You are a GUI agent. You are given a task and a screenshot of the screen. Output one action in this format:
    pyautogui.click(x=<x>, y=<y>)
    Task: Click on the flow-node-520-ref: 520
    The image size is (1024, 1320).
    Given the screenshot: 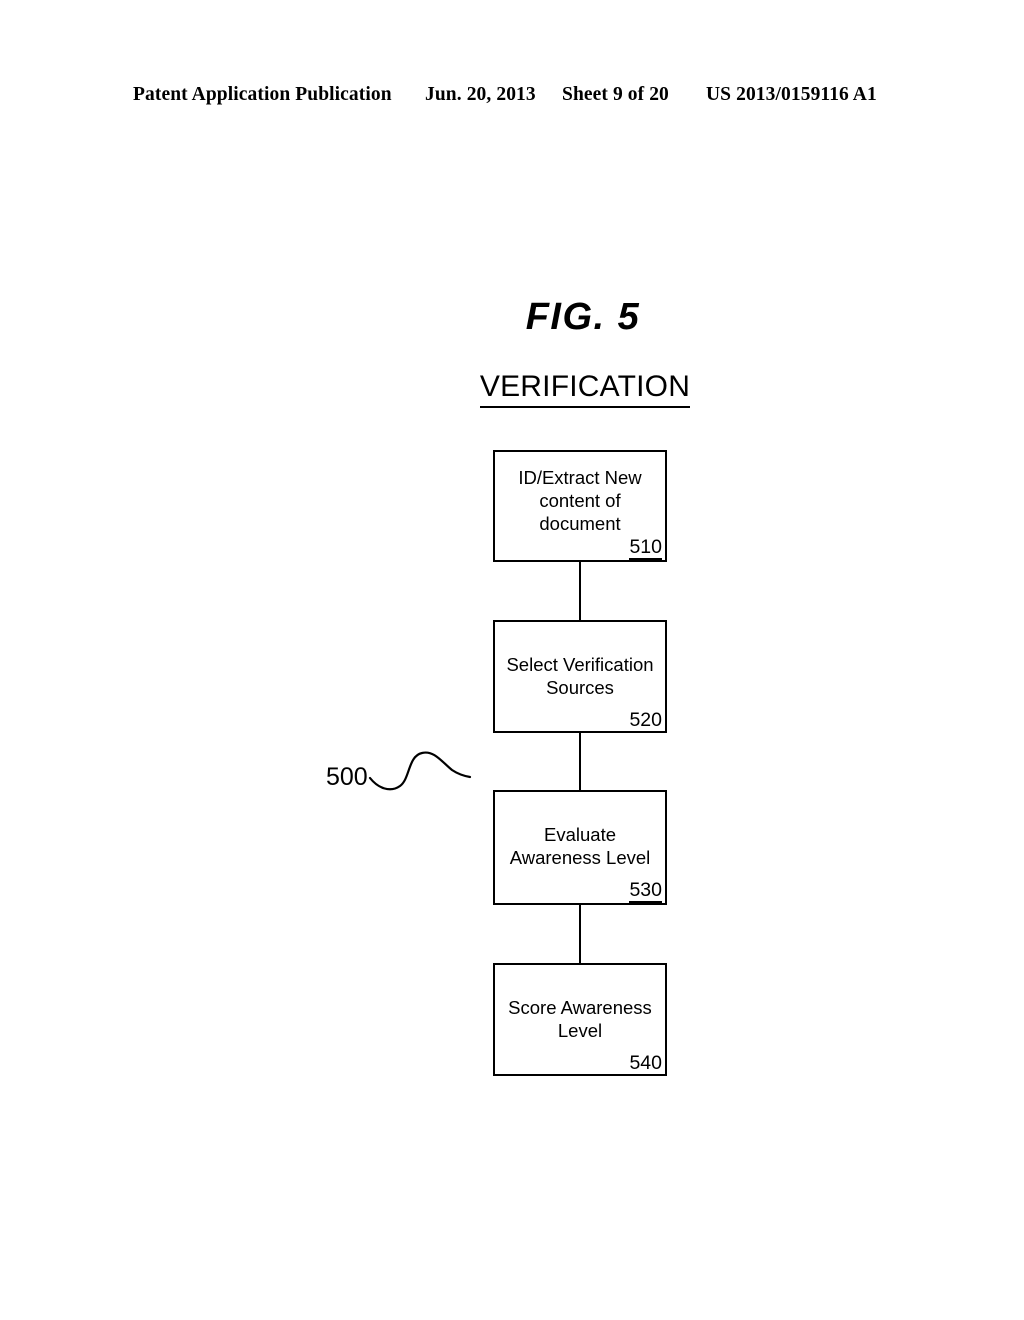 What is the action you would take?
    pyautogui.click(x=645, y=721)
    